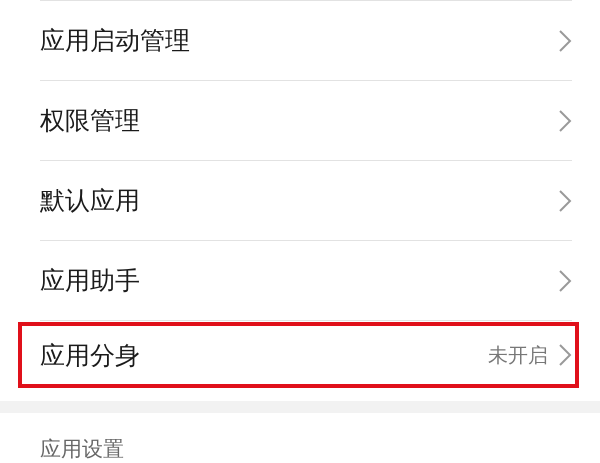 Image resolution: width=600 pixels, height=463 pixels. Describe the element at coordinates (90, 356) in the screenshot. I see `settings-item-label: 应用分身` at that location.